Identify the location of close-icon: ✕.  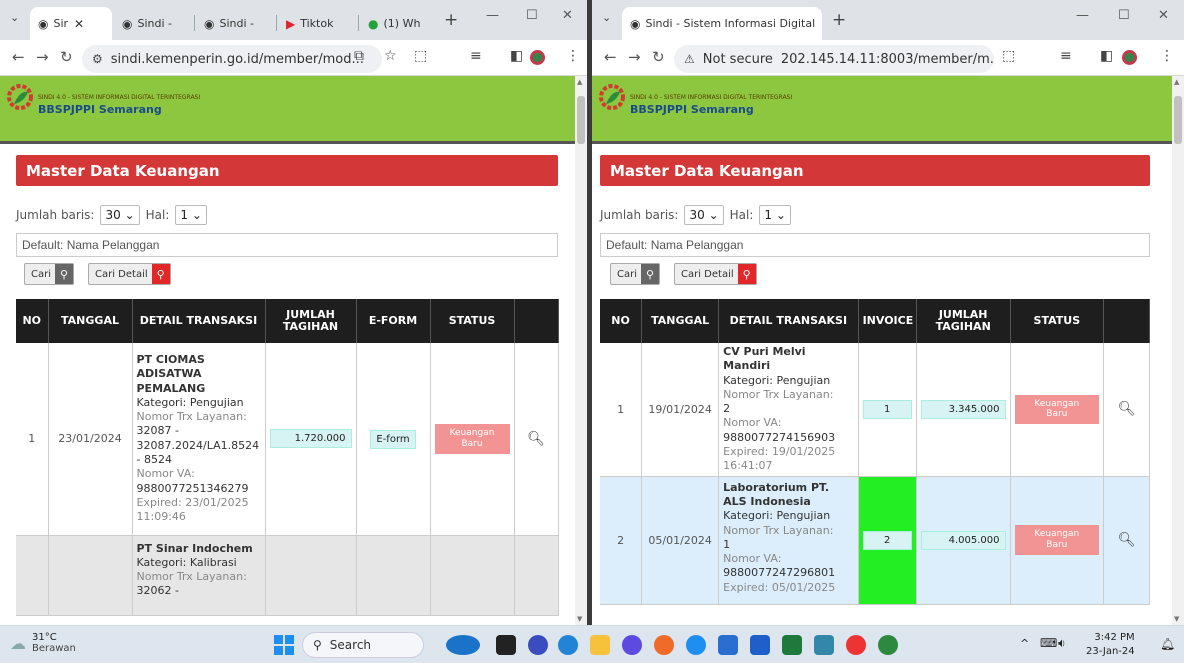
(79, 24).